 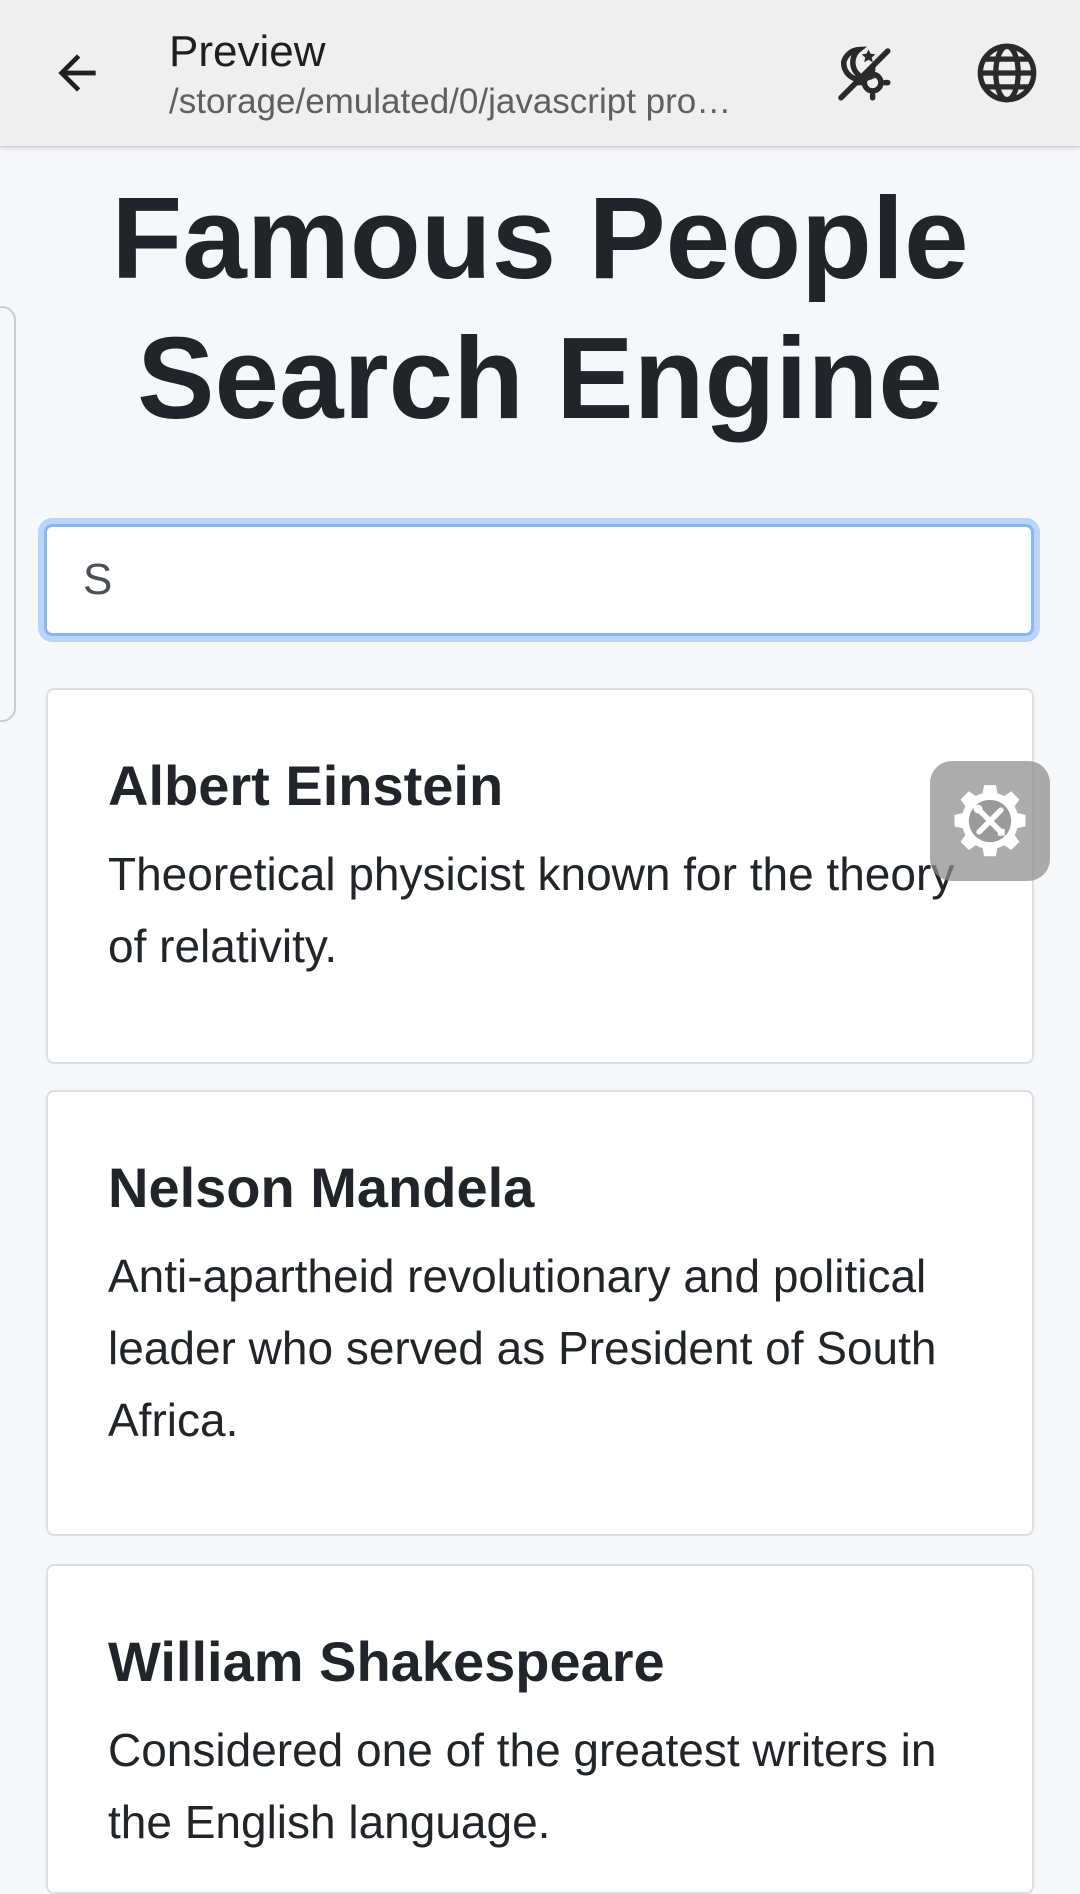 What do you see at coordinates (8, 514) in the screenshot?
I see `side-drawer-handle` at bounding box center [8, 514].